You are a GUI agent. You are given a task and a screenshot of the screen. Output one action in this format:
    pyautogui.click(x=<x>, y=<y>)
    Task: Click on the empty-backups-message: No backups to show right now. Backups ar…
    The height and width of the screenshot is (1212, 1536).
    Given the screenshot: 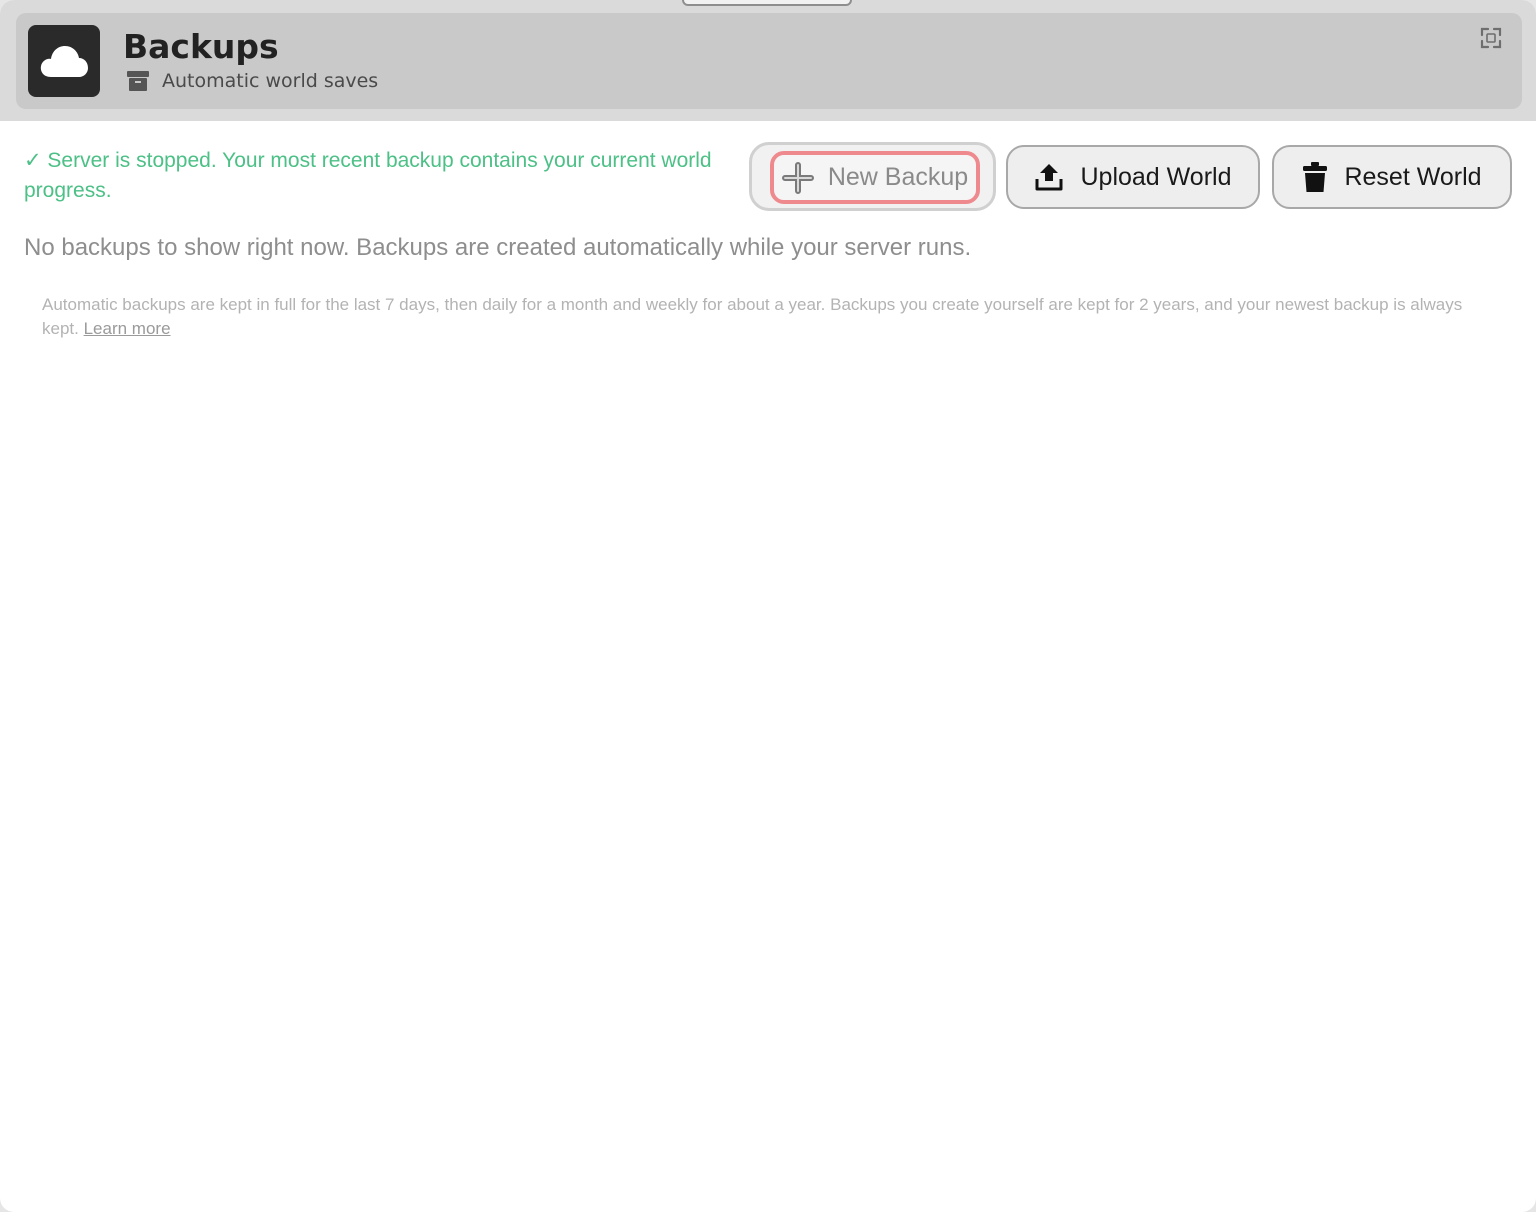 What is the action you would take?
    pyautogui.click(x=498, y=247)
    